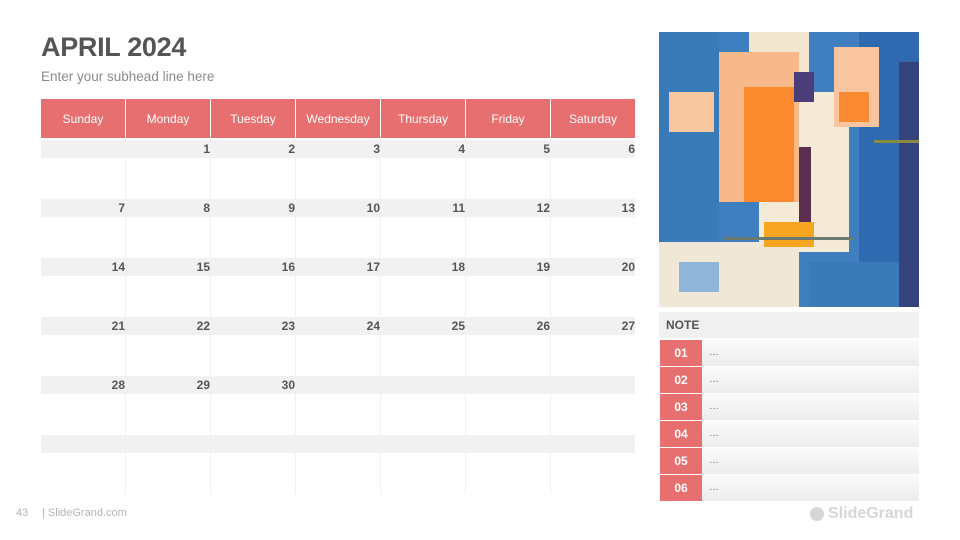 The image size is (960, 540). What do you see at coordinates (288, 326) in the screenshot?
I see `day-number: 23` at bounding box center [288, 326].